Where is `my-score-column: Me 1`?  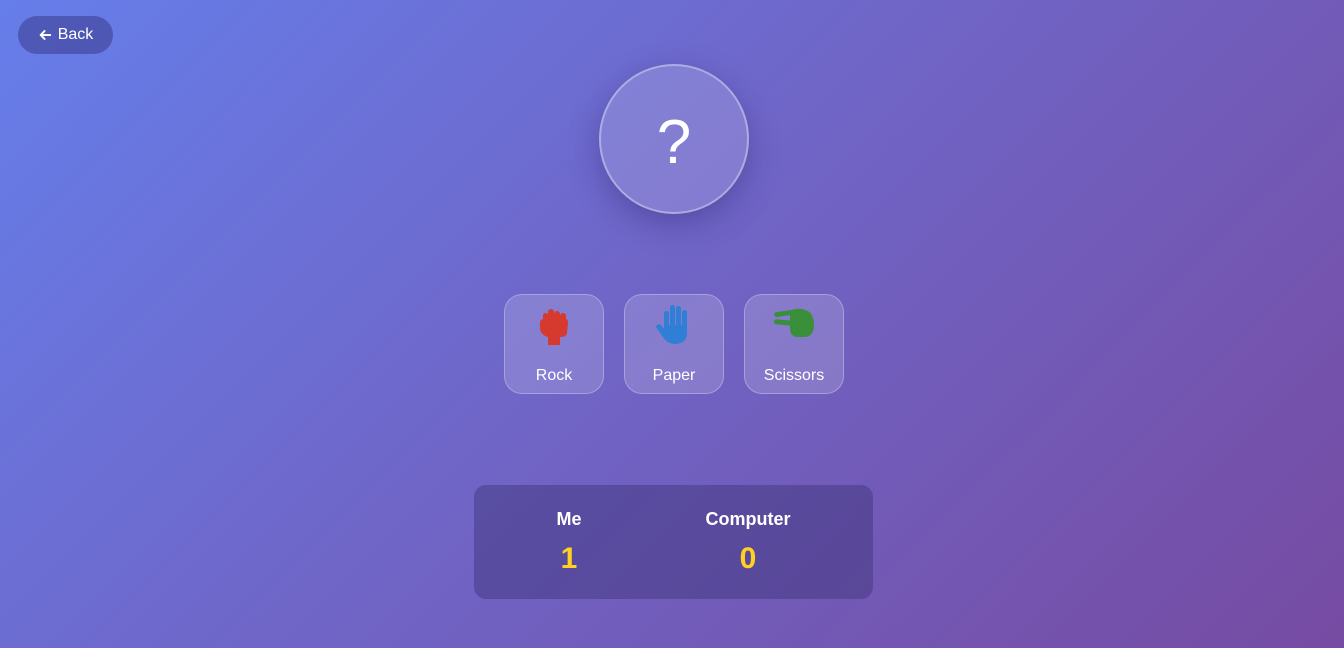 my-score-column: Me 1 is located at coordinates (569, 542).